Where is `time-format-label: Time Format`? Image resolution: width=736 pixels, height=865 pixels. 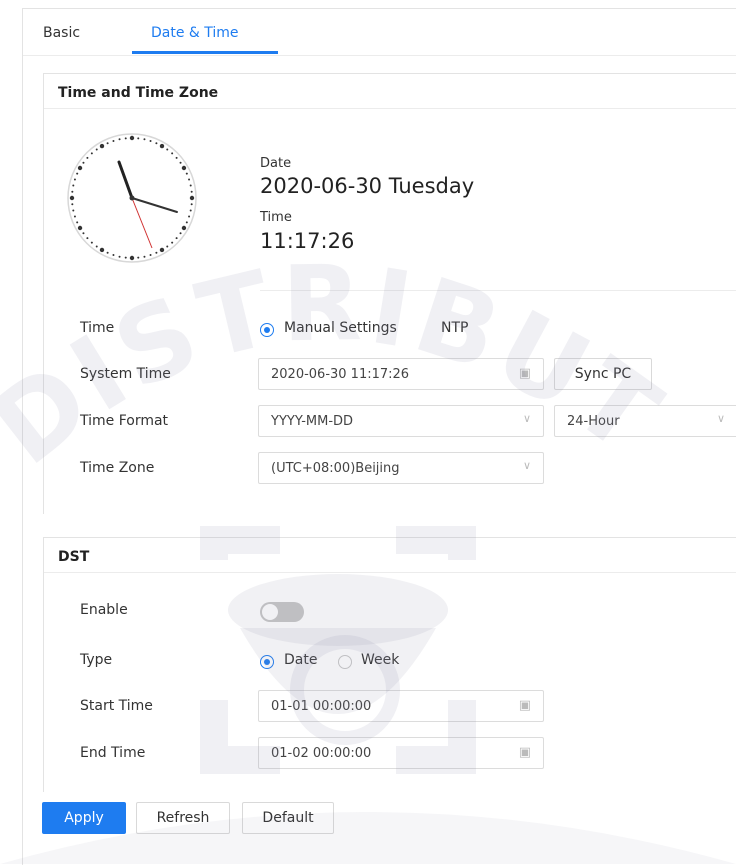
time-format-label: Time Format is located at coordinates (124, 421).